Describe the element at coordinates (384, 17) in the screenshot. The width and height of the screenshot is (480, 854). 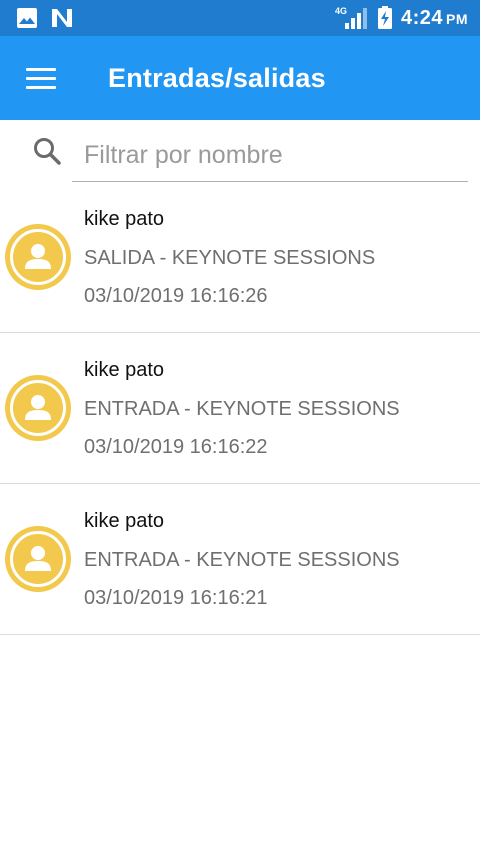
I see `battery-charging-icon` at that location.